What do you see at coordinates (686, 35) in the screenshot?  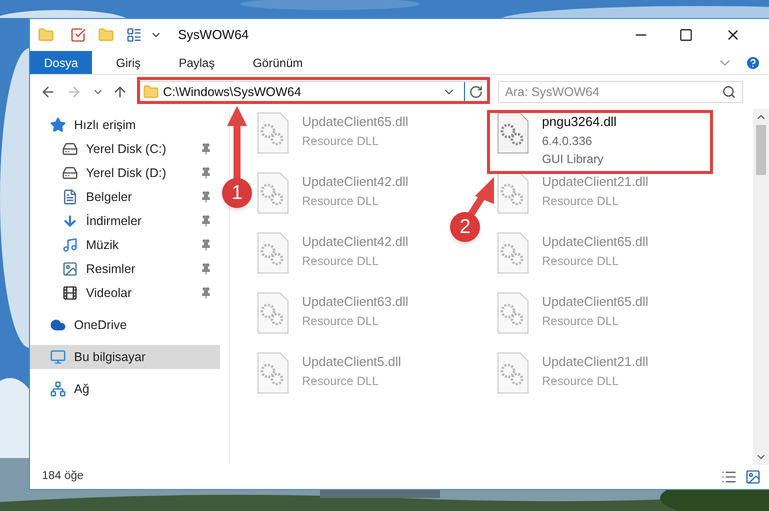 I see `maximize-icon` at bounding box center [686, 35].